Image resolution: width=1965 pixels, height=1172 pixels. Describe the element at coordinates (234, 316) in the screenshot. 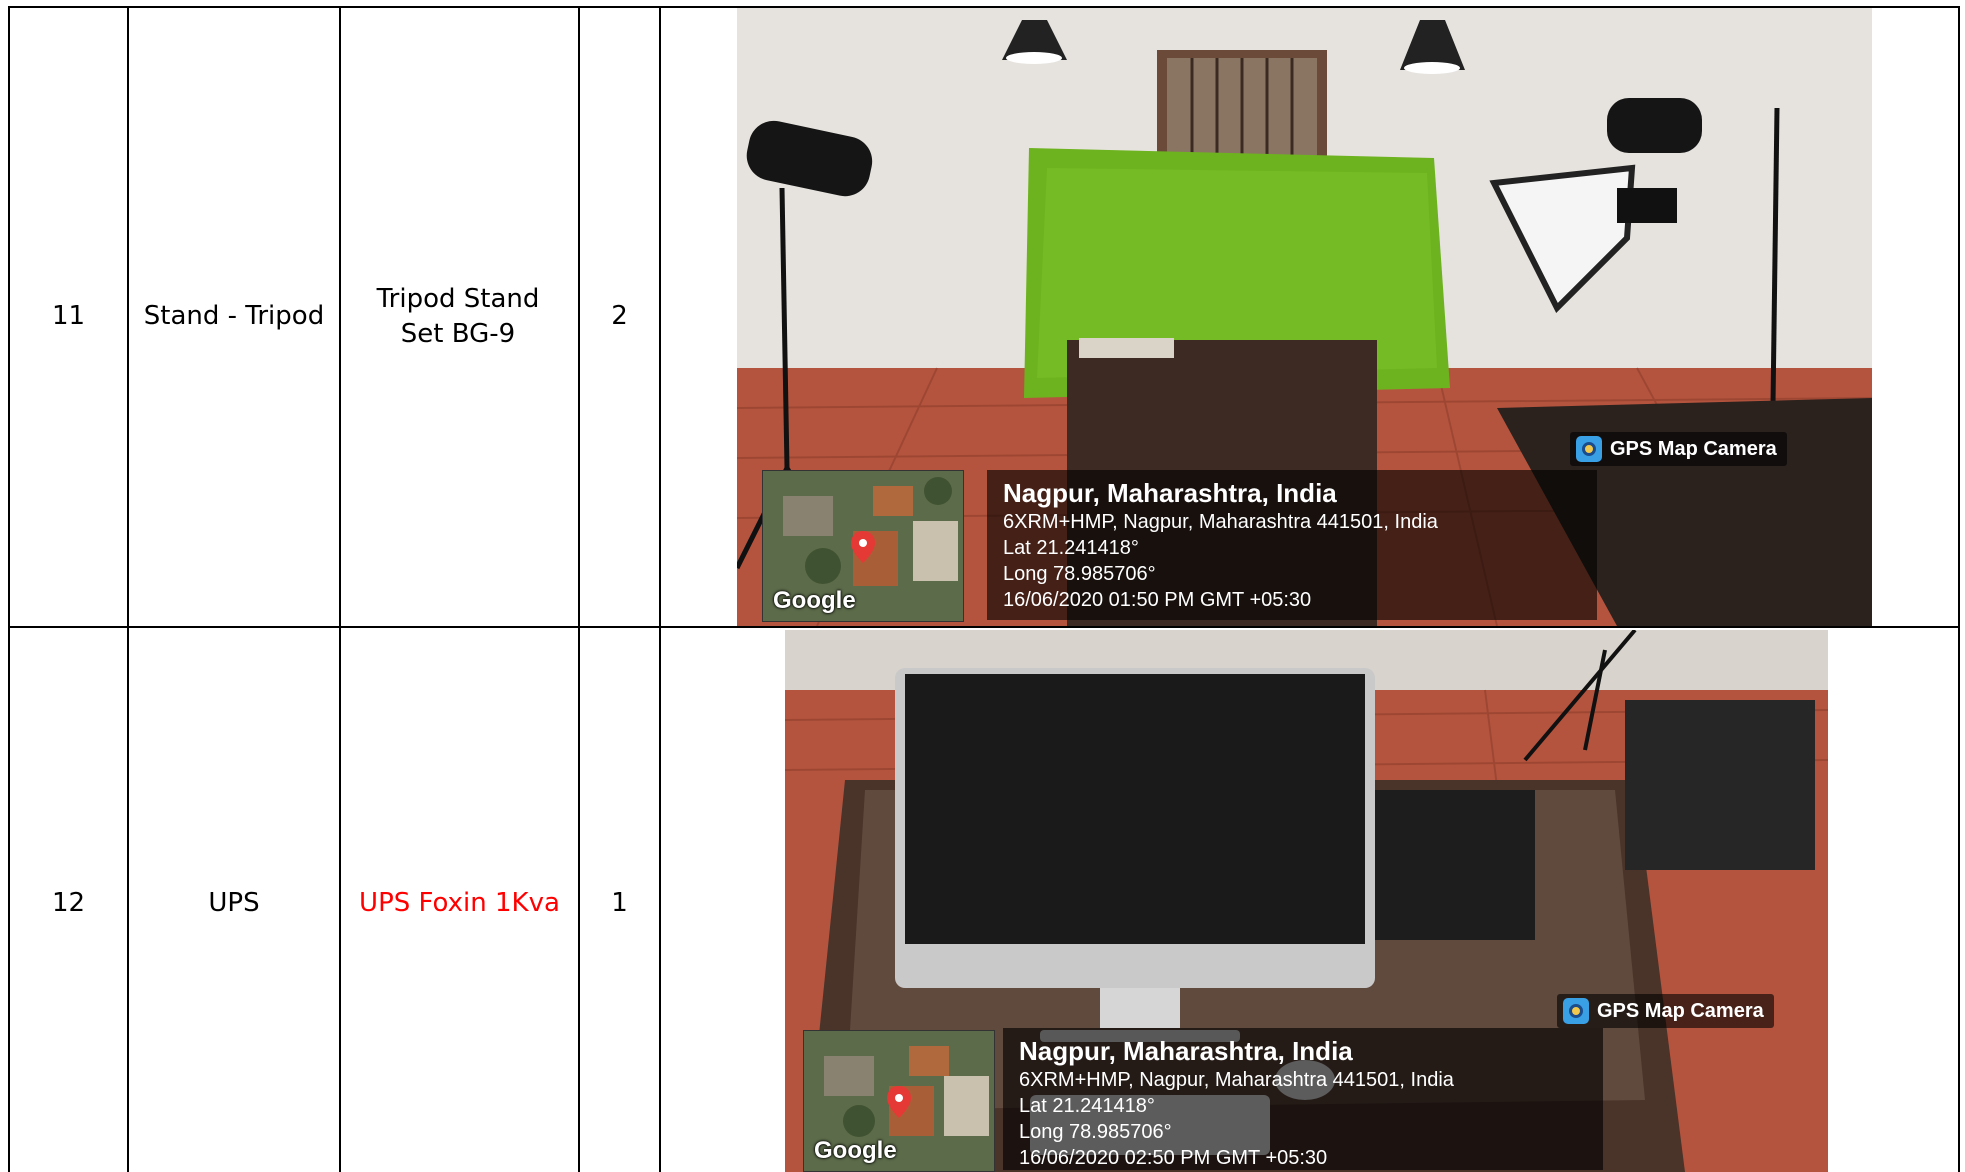

I see `table-row-item: Stand - Tripod` at that location.